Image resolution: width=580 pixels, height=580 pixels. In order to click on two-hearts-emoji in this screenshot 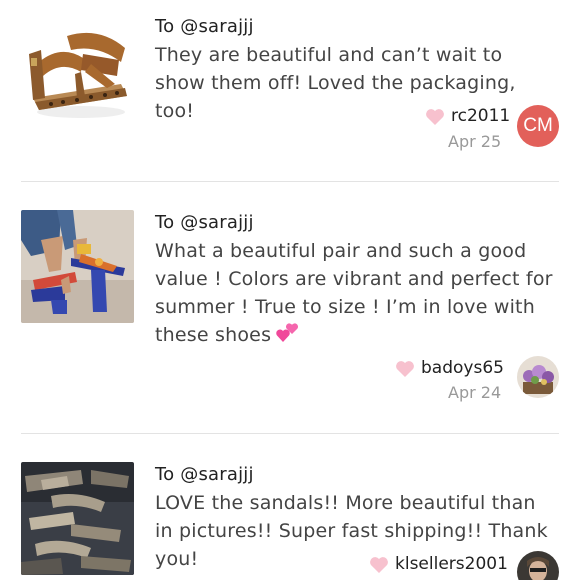, I will do `click(287, 332)`.